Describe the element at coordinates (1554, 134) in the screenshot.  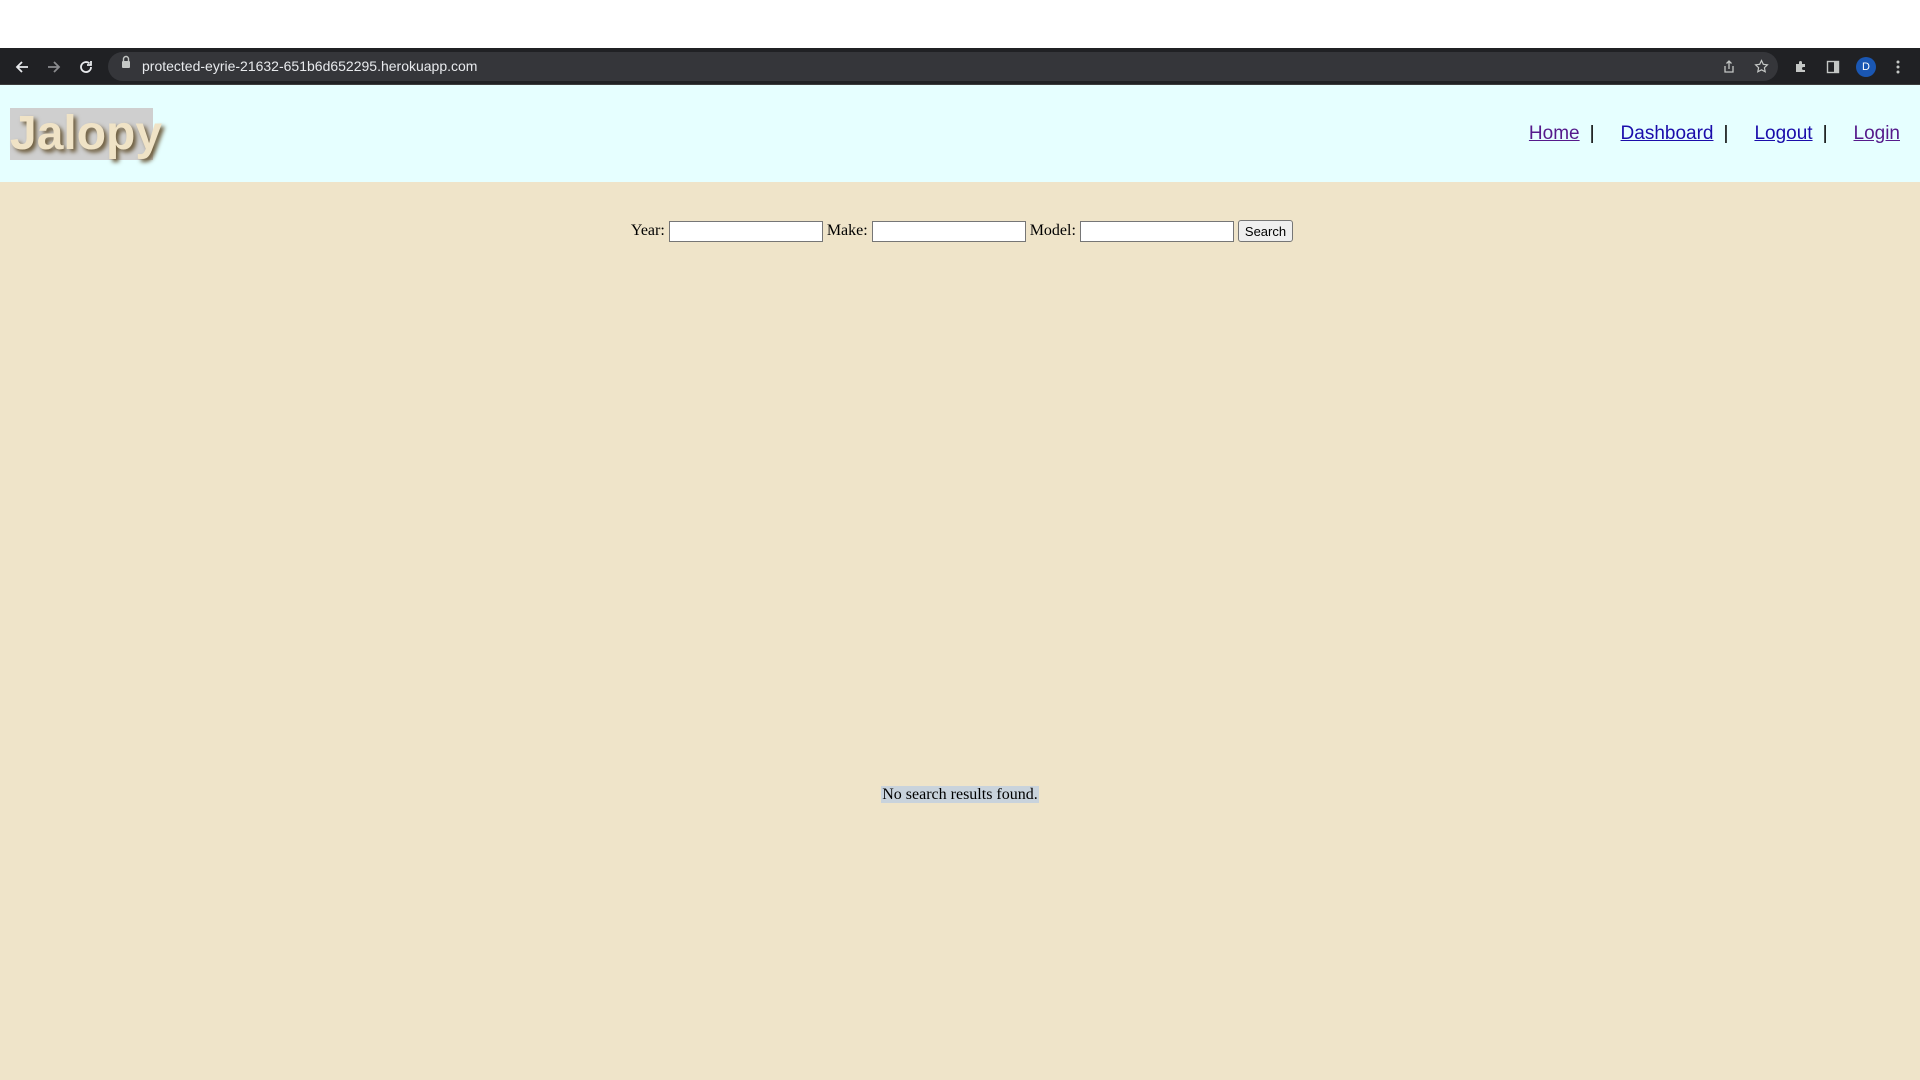
I see `nav-link-home: Home` at that location.